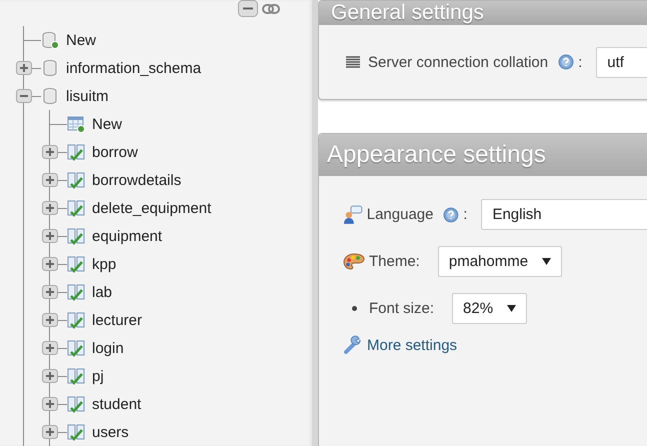 Image resolution: width=647 pixels, height=446 pixels. What do you see at coordinates (490, 308) in the screenshot?
I see `dropdown: 82%` at bounding box center [490, 308].